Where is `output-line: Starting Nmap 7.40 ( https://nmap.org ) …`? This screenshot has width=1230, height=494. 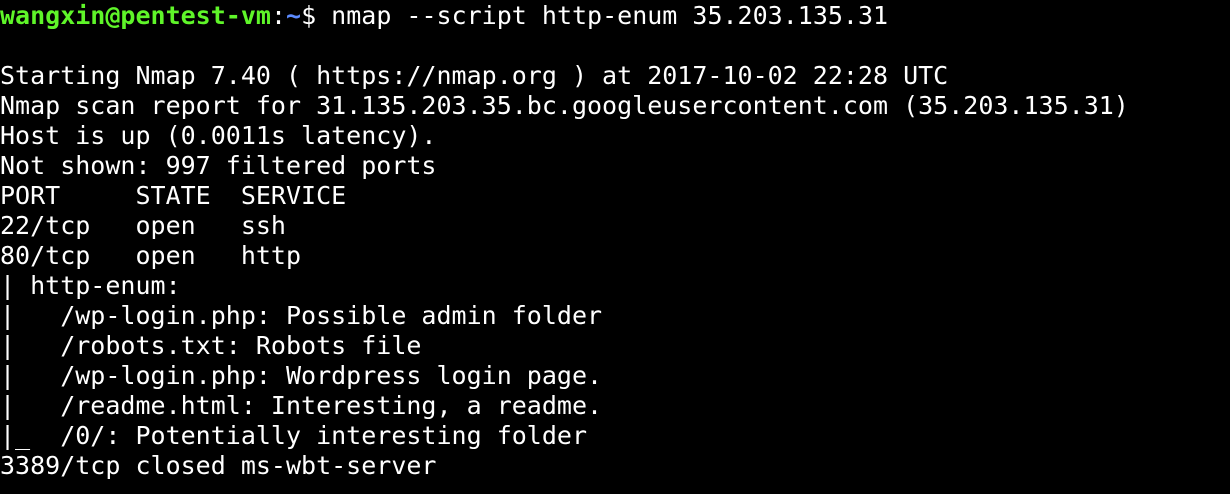
output-line: Starting Nmap 7.40 ( https://nmap.org ) … is located at coordinates (474, 75).